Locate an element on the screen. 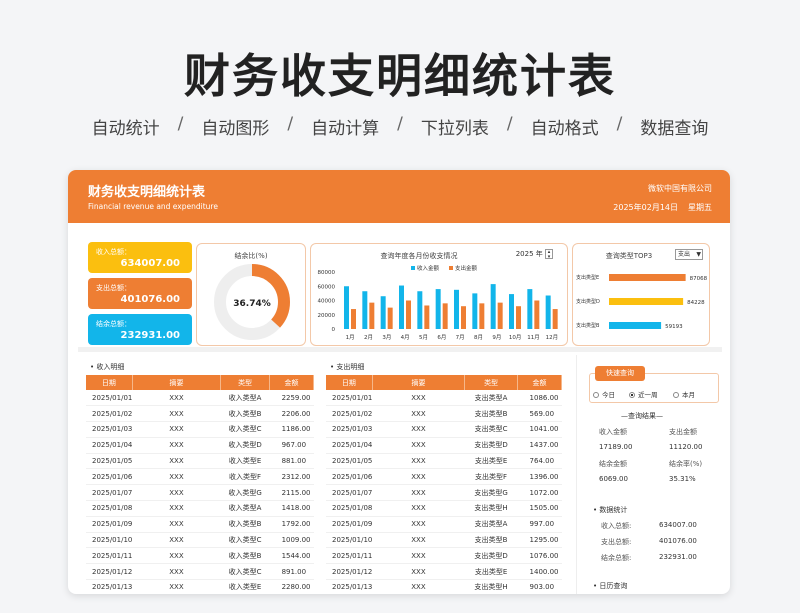 This screenshot has width=800, height=613. company-name: 微软中国有限公司 is located at coordinates (680, 188).